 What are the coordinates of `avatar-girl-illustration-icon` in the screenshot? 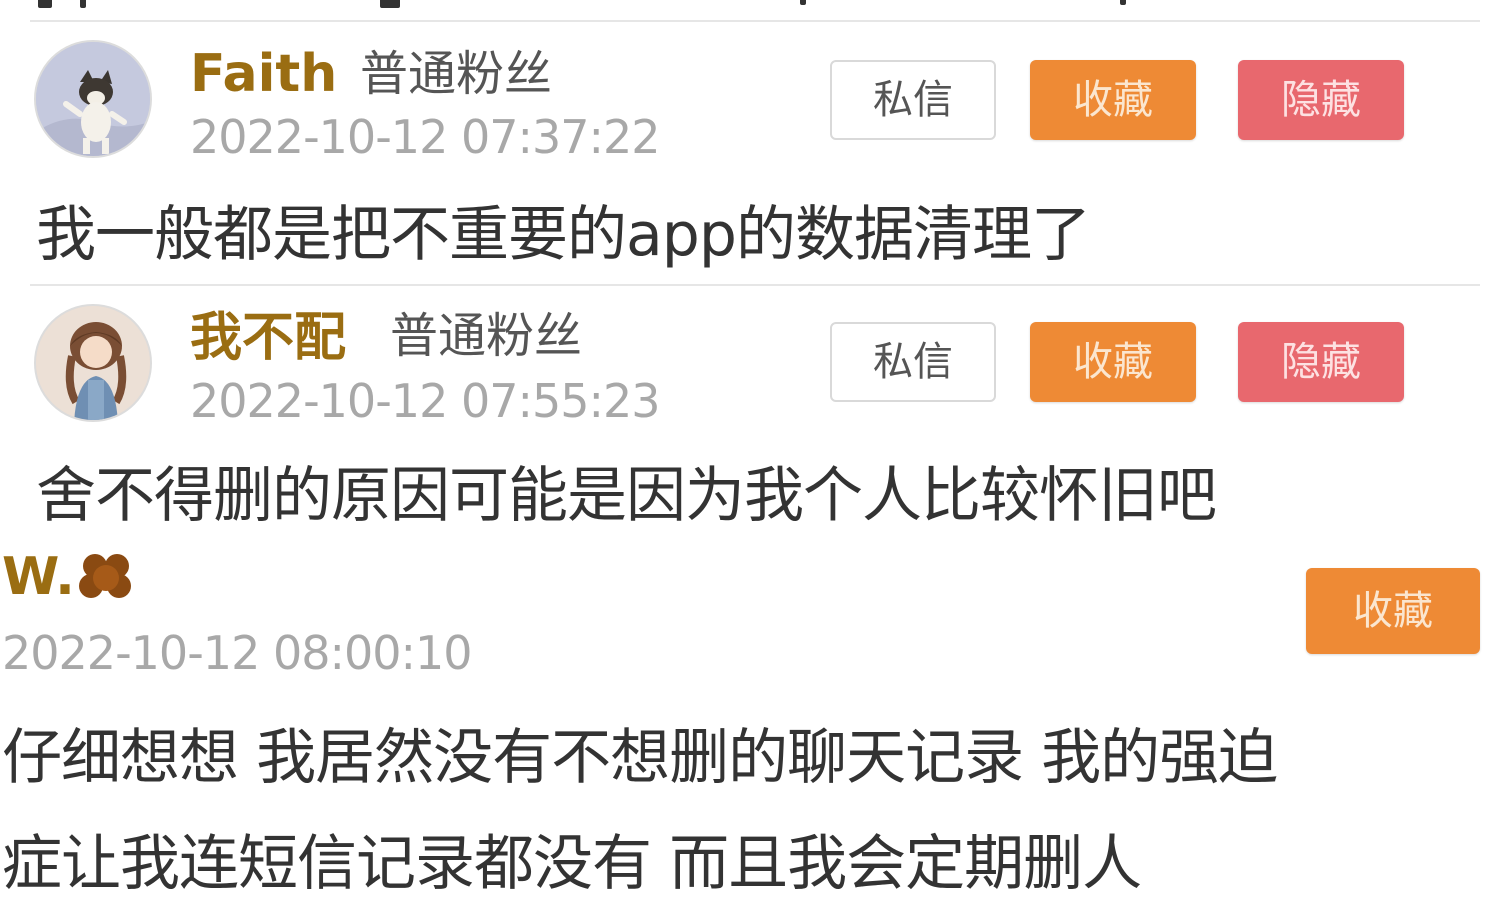 It's located at (93, 363).